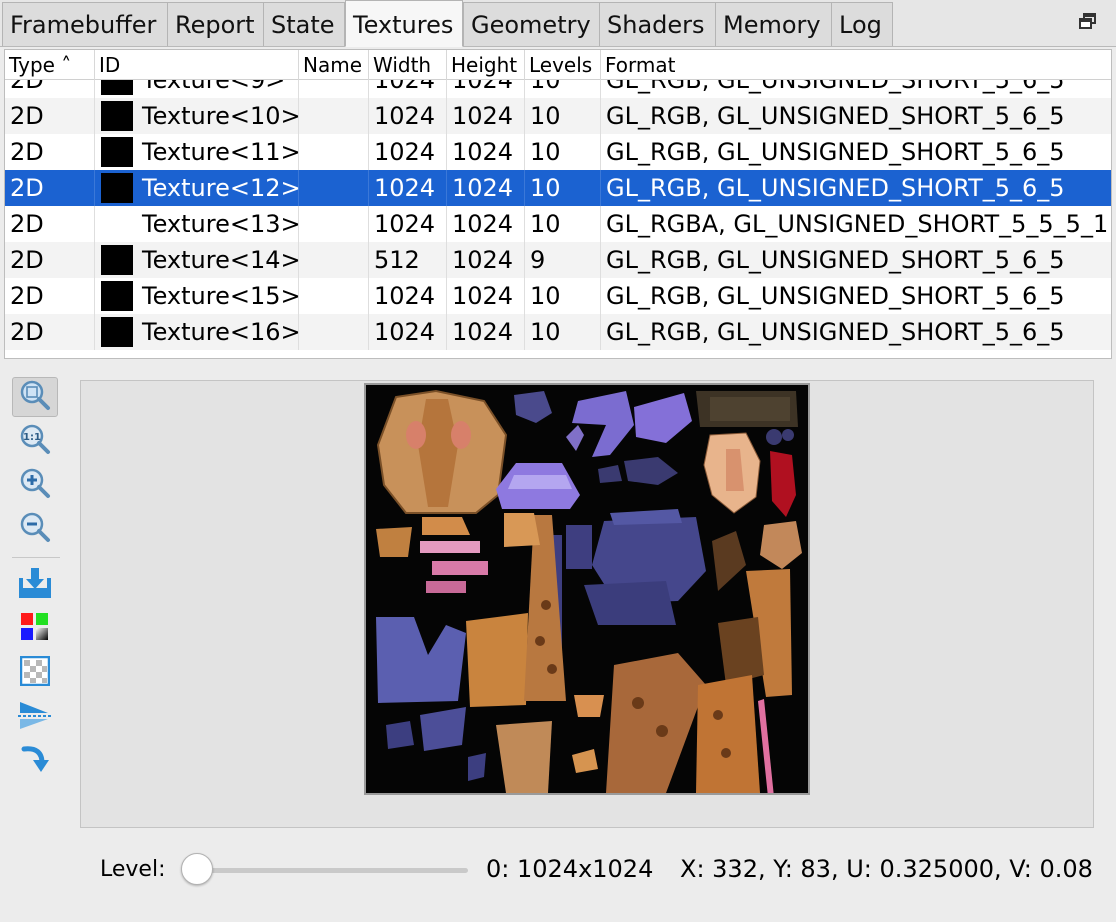 The height and width of the screenshot is (922, 1116). Describe the element at coordinates (408, 65) in the screenshot. I see `column-header-width: Width` at that location.